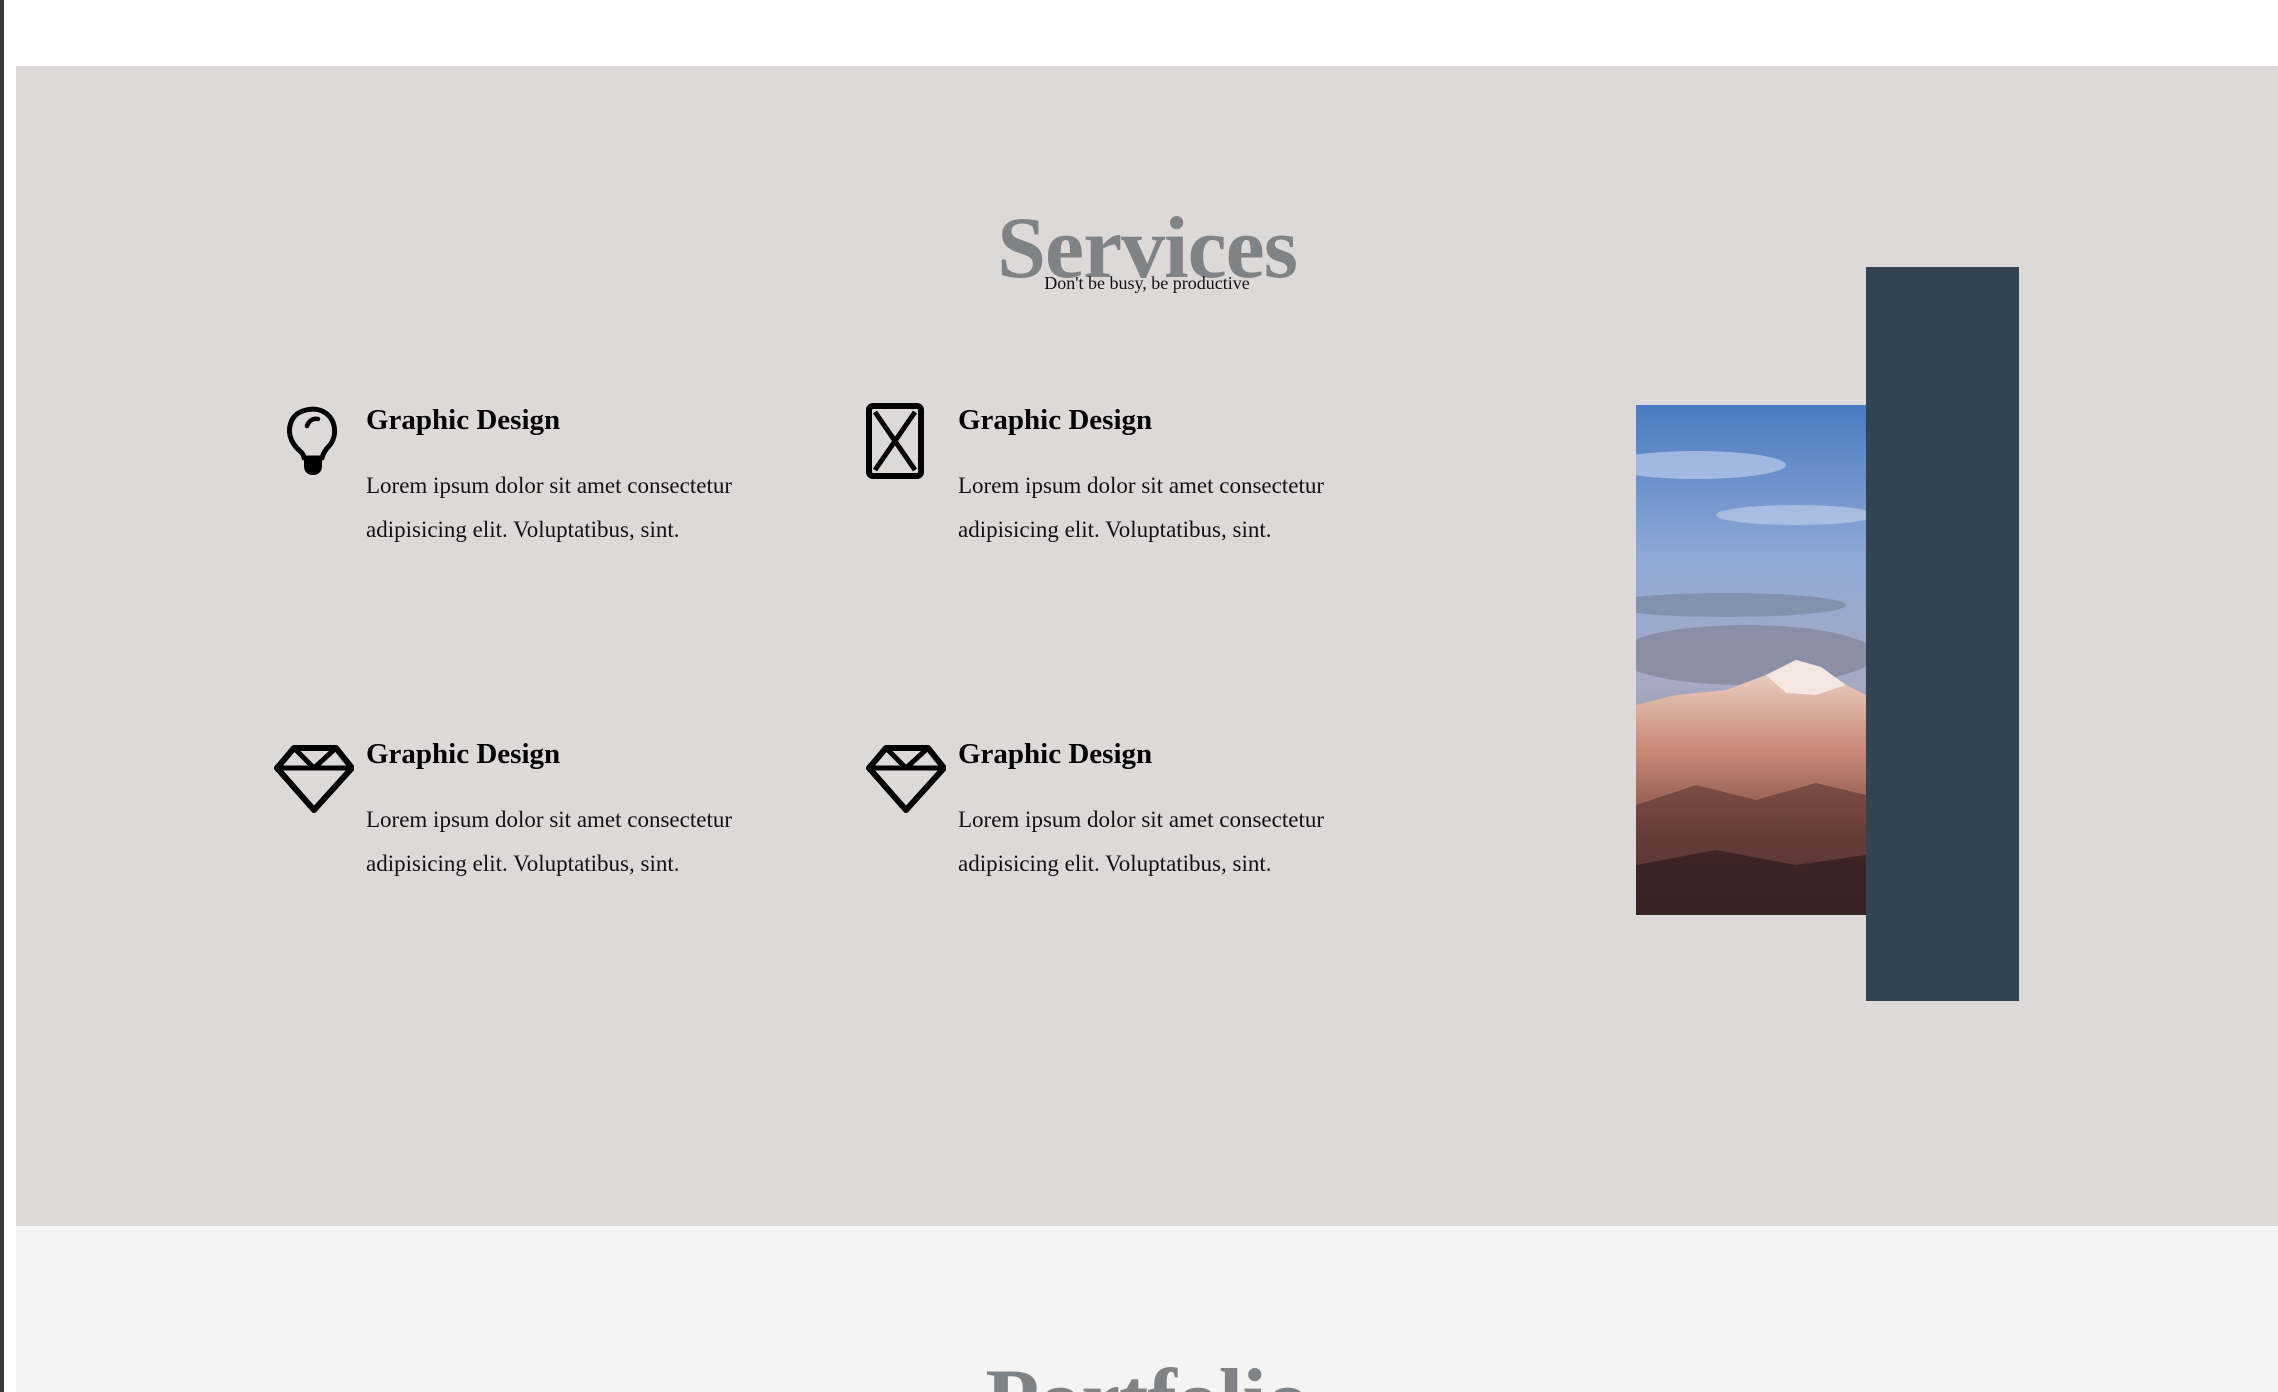 The height and width of the screenshot is (1392, 2278). Describe the element at coordinates (1147, 1369) in the screenshot. I see `portfolio-title: Portfolio` at that location.